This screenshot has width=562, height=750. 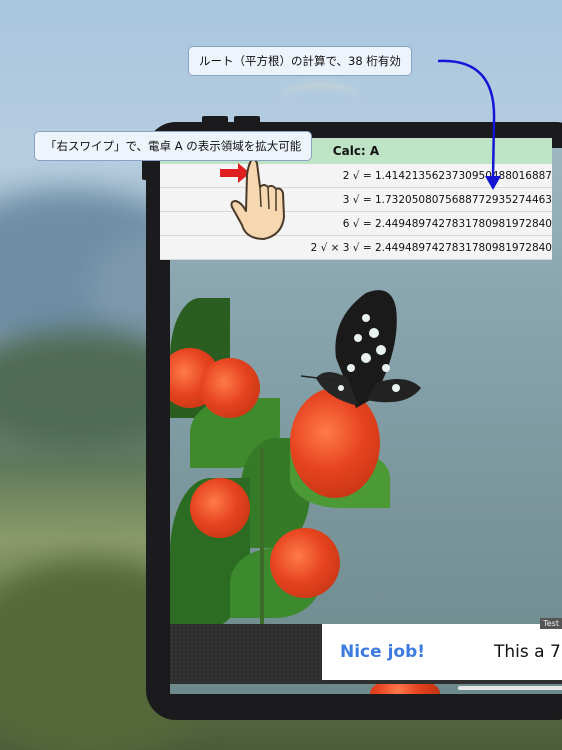 I want to click on ad-test-badge: Test, so click(x=551, y=623).